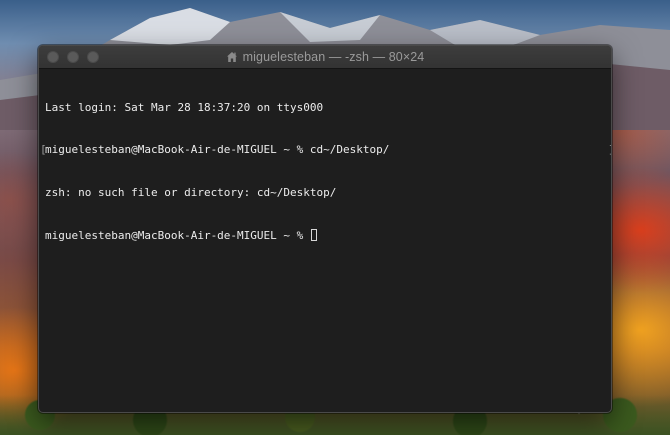 The height and width of the screenshot is (435, 670). I want to click on home-icon, so click(231, 57).